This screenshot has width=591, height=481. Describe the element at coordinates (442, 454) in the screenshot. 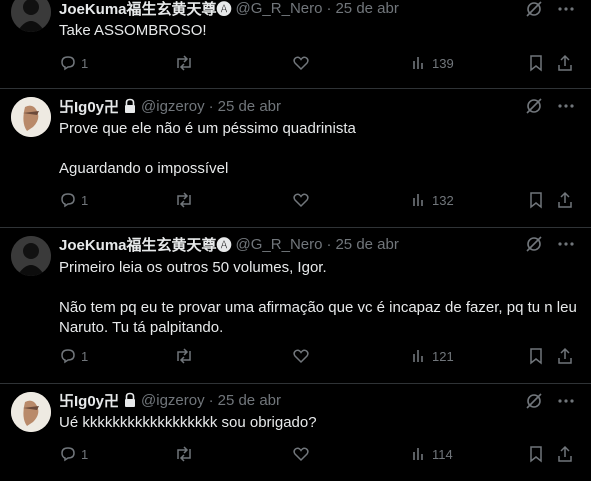

I see `views-count: 114` at that location.